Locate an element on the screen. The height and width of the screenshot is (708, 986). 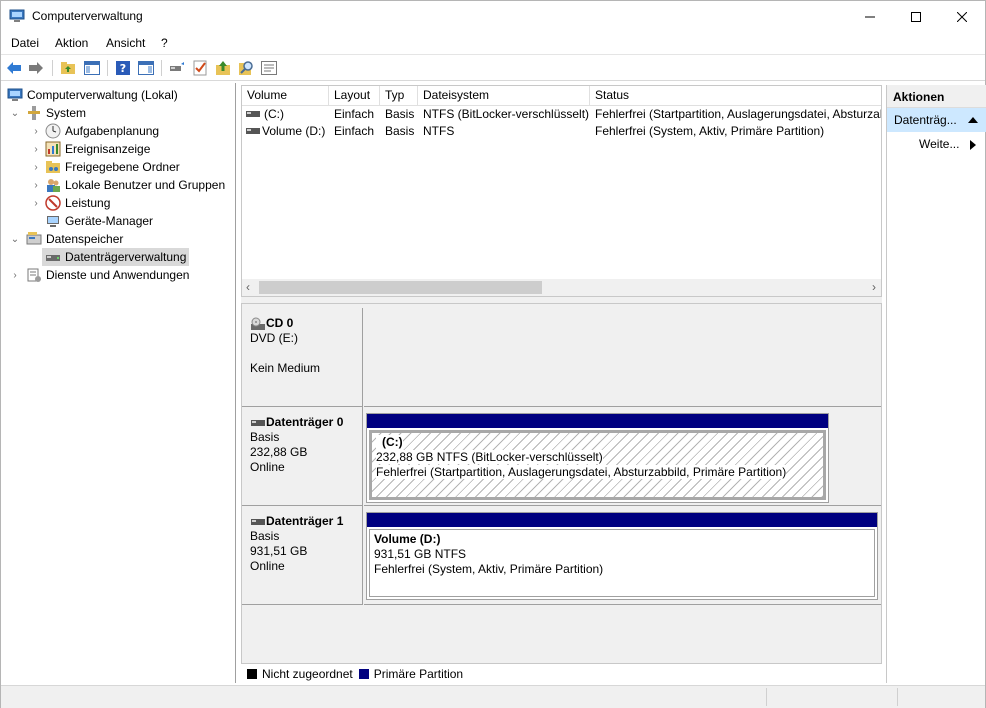
tree-item-storage: ⌄ Datenspeicher is located at coordinates (66, 239).